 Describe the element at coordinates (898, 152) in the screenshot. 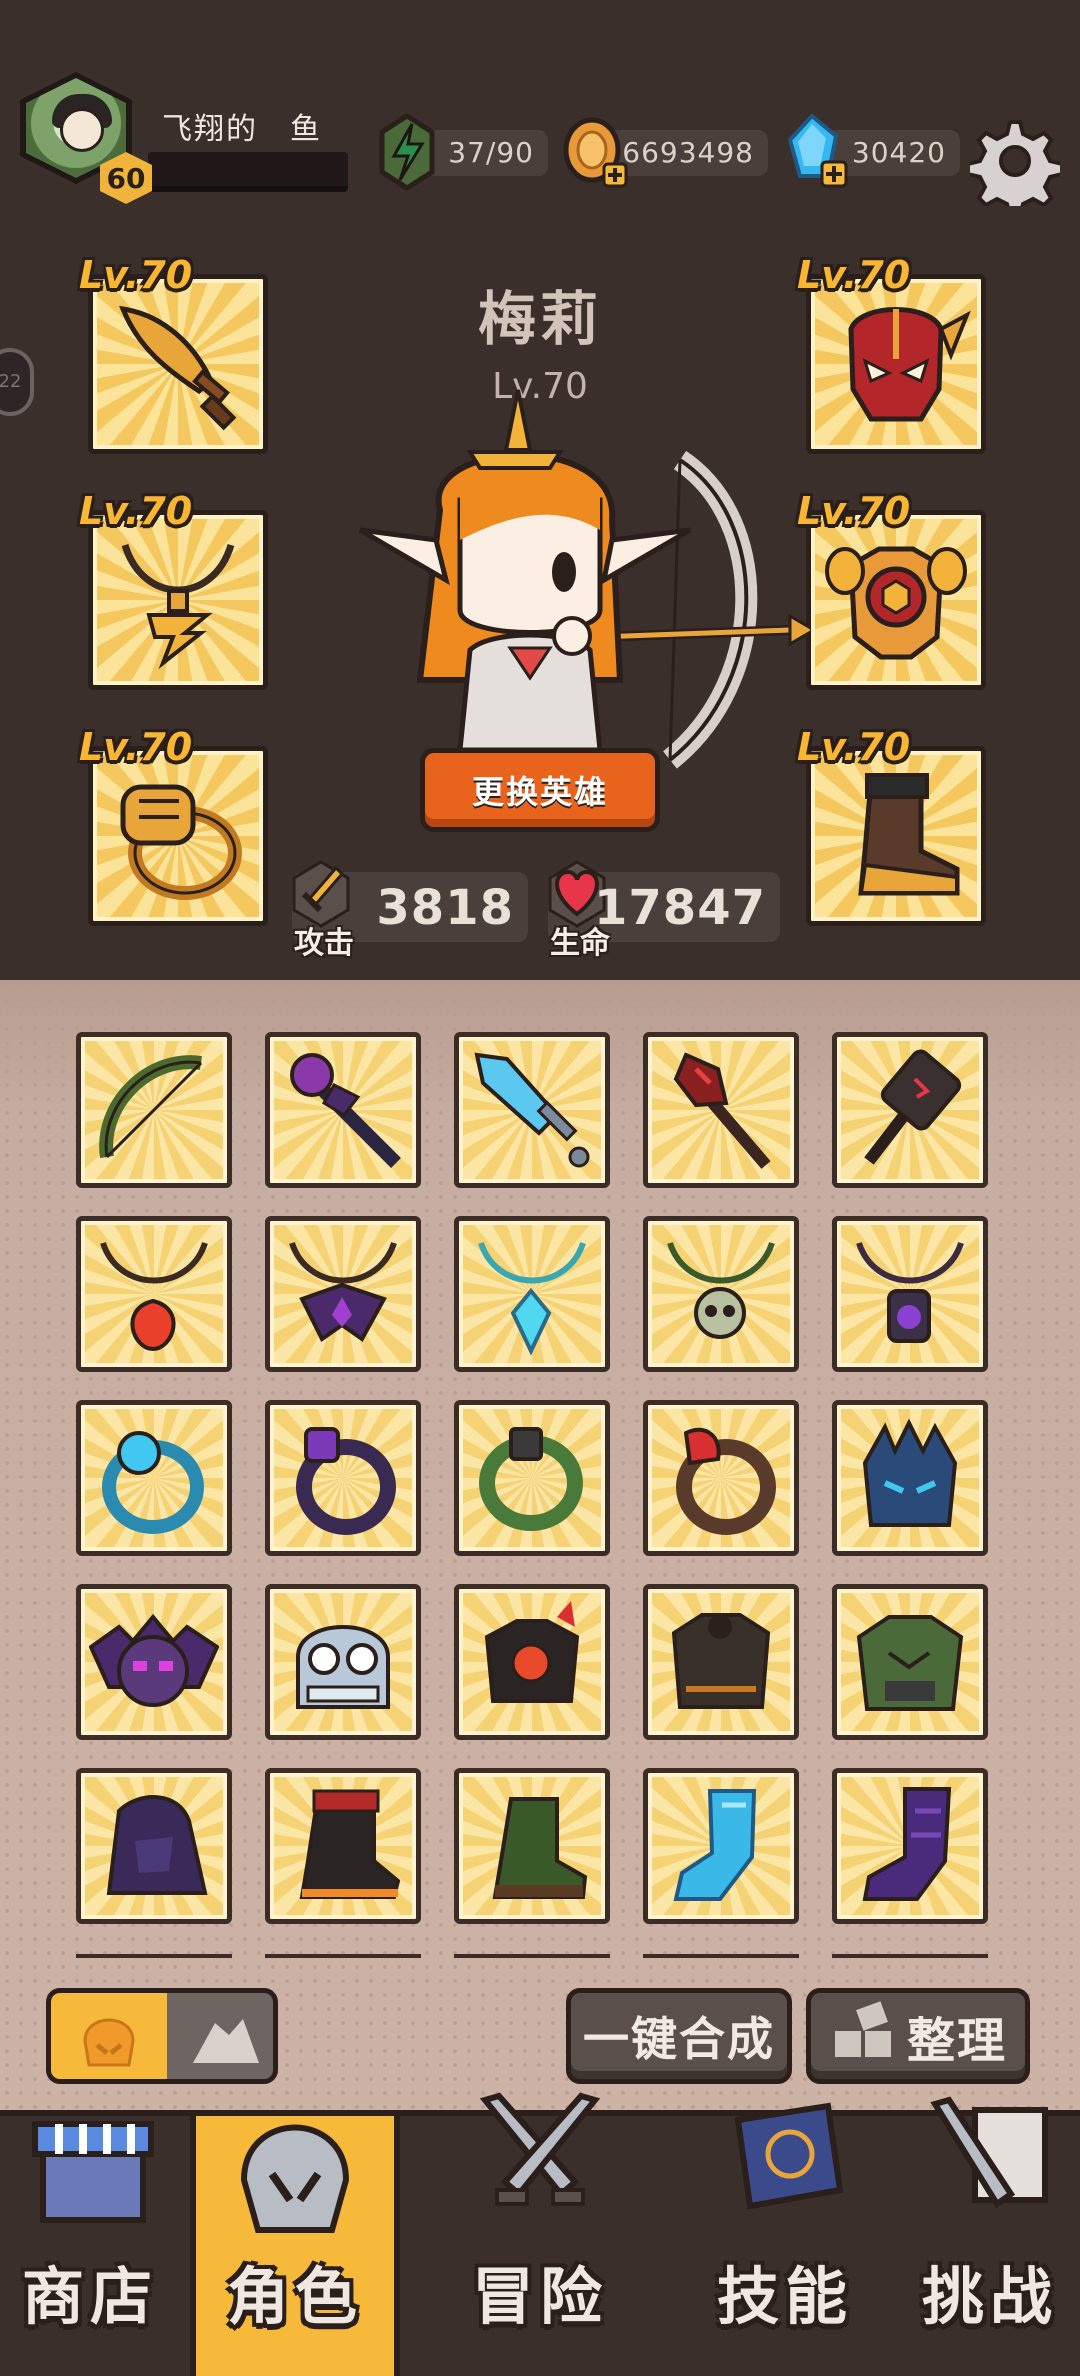

I see `gem-value: 30420` at that location.